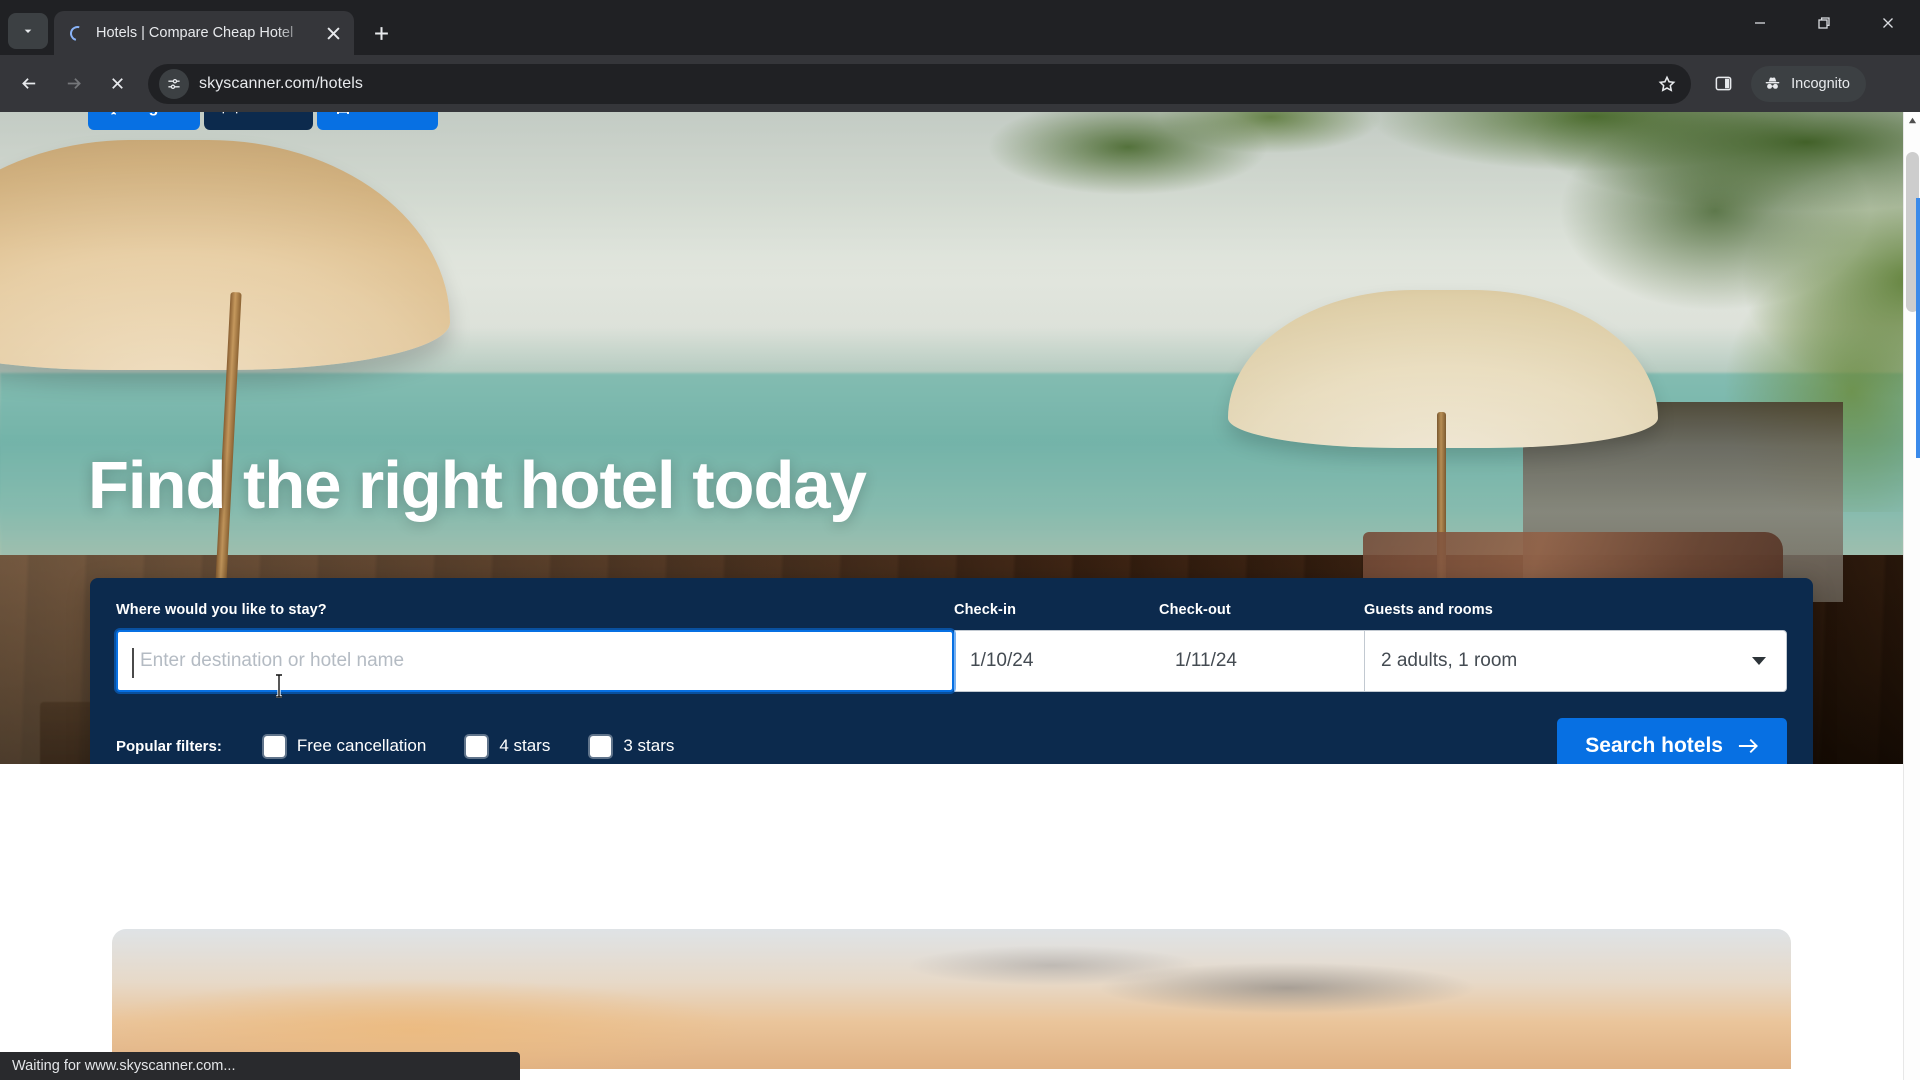 This screenshot has width=1920, height=1080. Describe the element at coordinates (361, 745) in the screenshot. I see `filter-label: Free cancellation` at that location.